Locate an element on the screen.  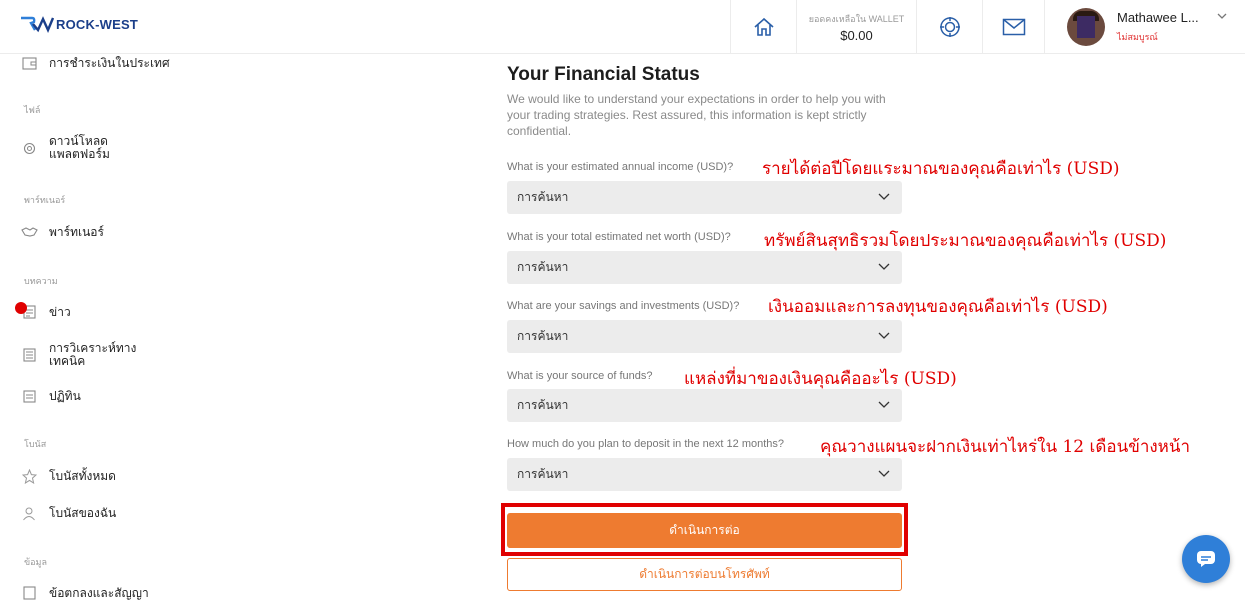
sidebar-item-download-platform: ดาวน์โหลด แพลตฟอร์ม is located at coordinates (65, 148).